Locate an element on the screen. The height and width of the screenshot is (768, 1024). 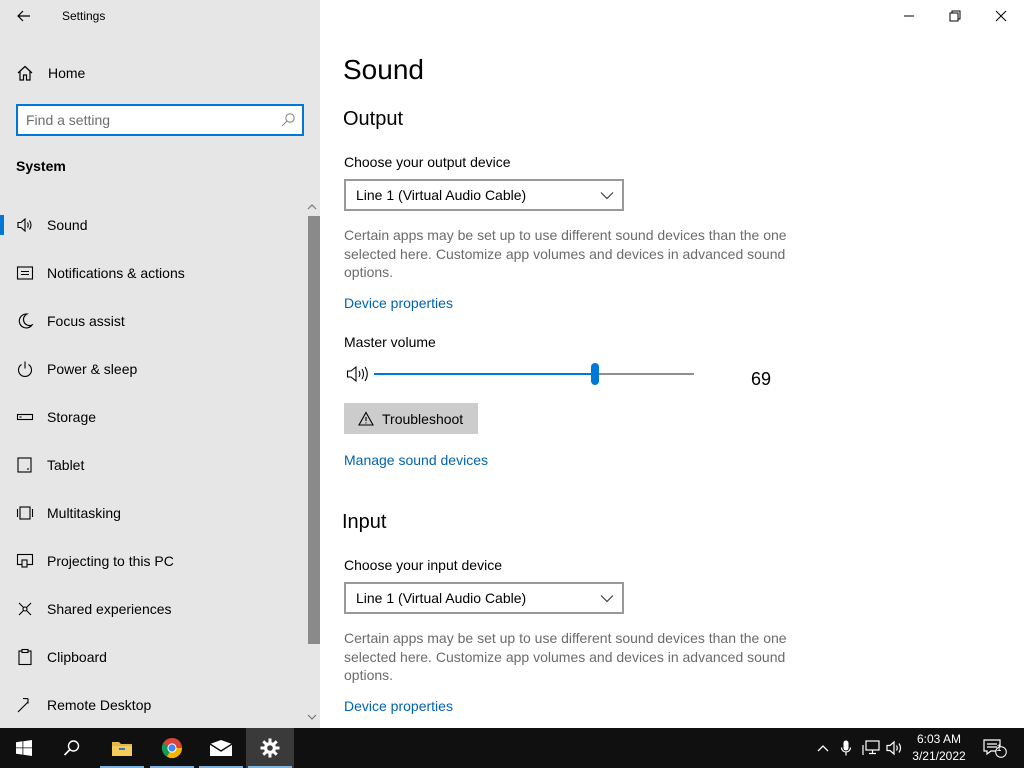
output-heading: Output is located at coordinates (373, 119).